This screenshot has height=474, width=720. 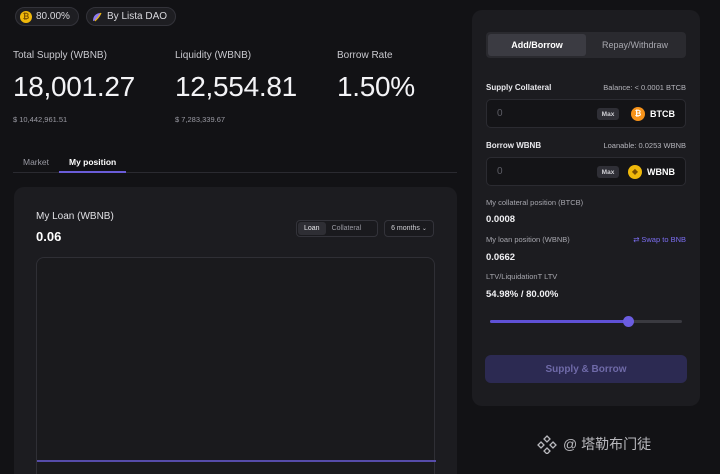 I want to click on loan-position-label: My loan position (WBNB), so click(x=528, y=239).